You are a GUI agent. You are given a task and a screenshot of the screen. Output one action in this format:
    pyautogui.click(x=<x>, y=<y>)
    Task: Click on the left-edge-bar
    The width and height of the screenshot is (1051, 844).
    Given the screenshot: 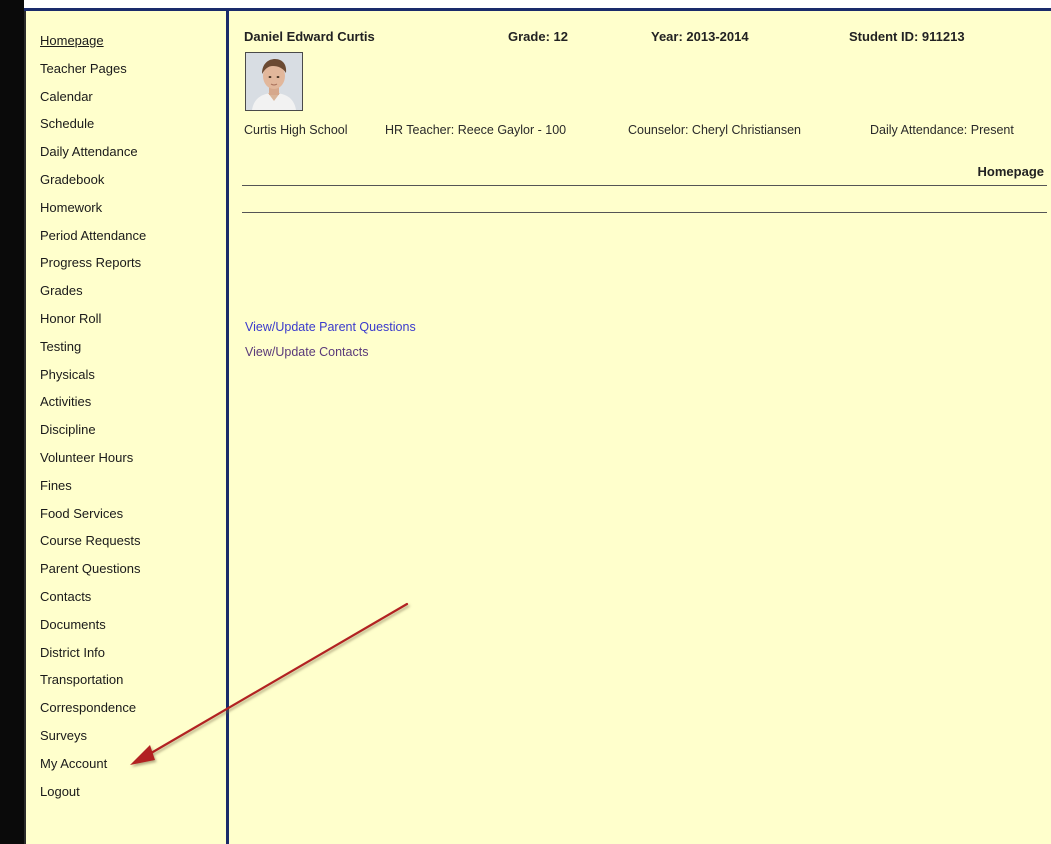 What is the action you would take?
    pyautogui.click(x=12, y=422)
    